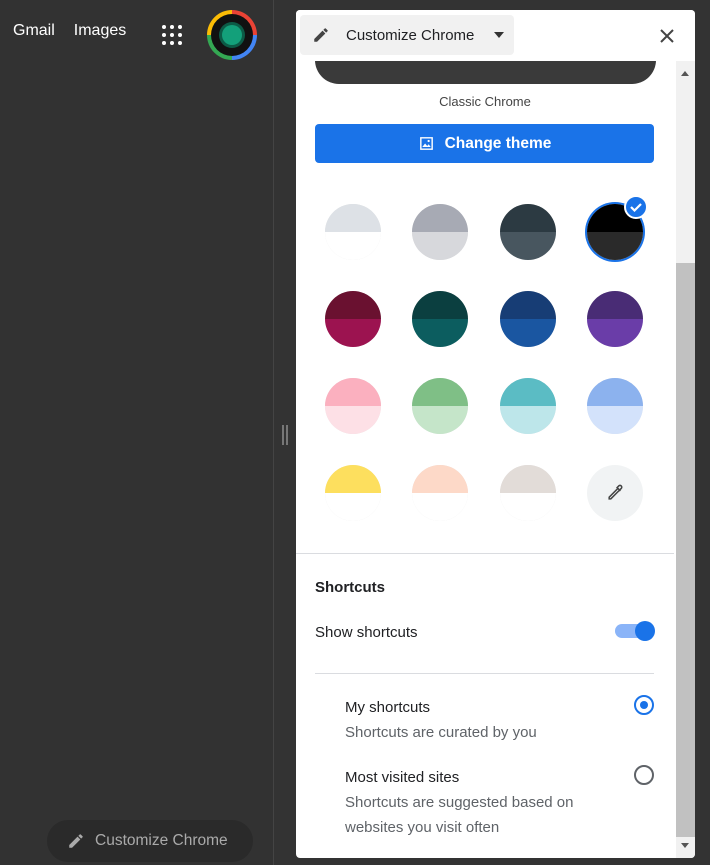  Describe the element at coordinates (410, 35) in the screenshot. I see `dropdown-label: Customize Chrome` at that location.